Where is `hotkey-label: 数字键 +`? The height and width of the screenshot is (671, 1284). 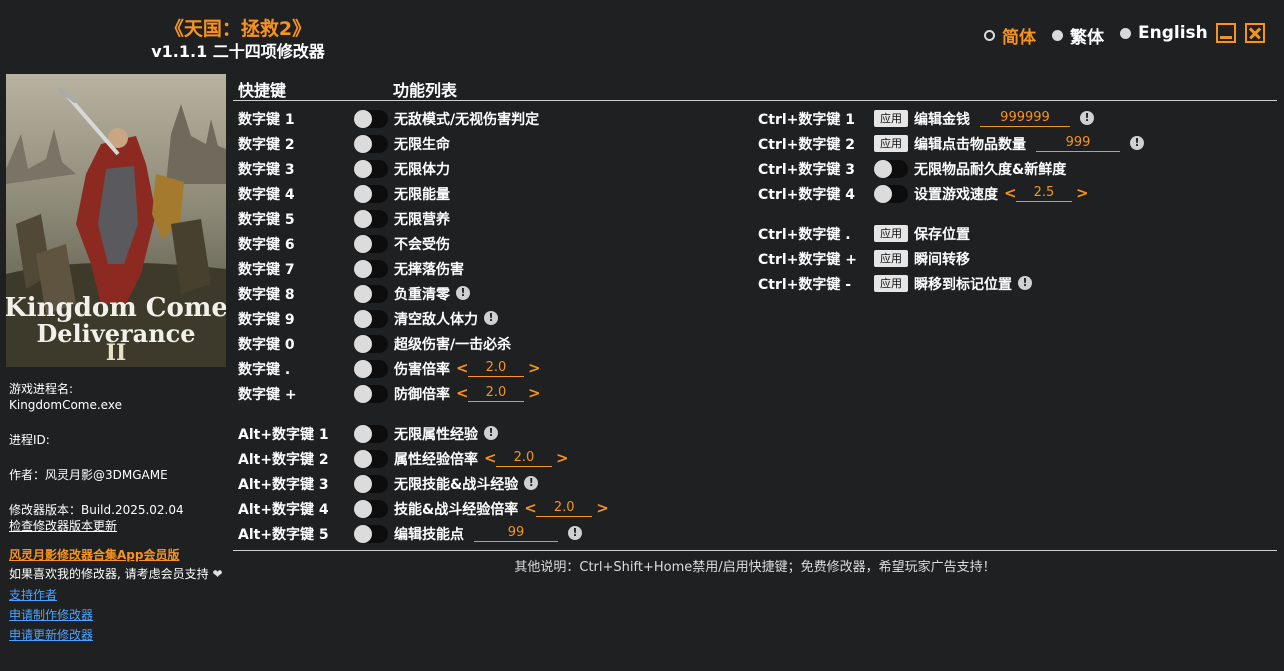
hotkey-label: 数字键 + is located at coordinates (267, 395).